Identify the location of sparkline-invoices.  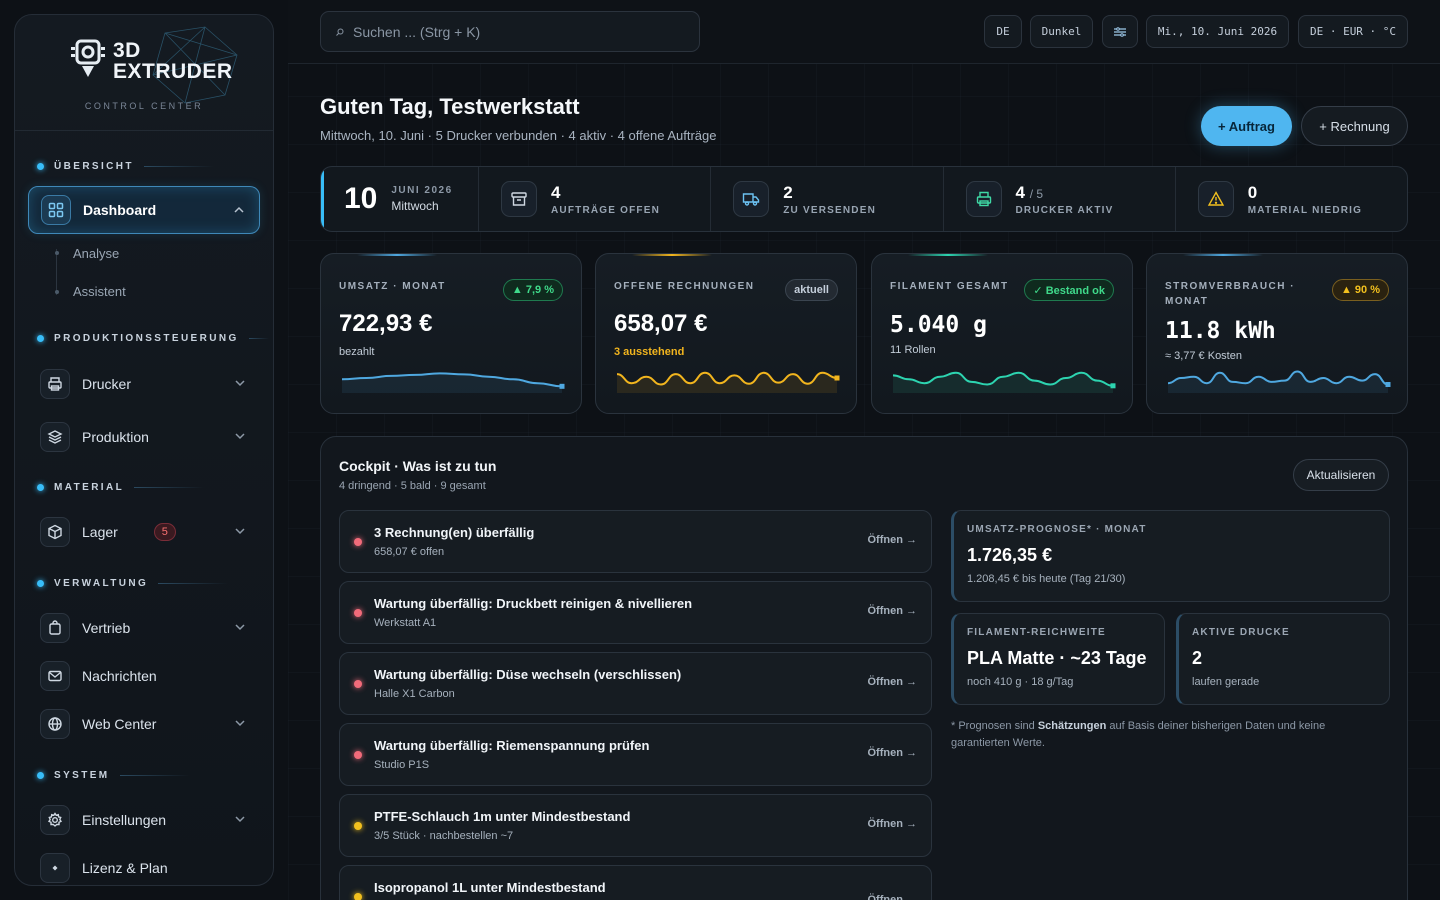
(728, 382).